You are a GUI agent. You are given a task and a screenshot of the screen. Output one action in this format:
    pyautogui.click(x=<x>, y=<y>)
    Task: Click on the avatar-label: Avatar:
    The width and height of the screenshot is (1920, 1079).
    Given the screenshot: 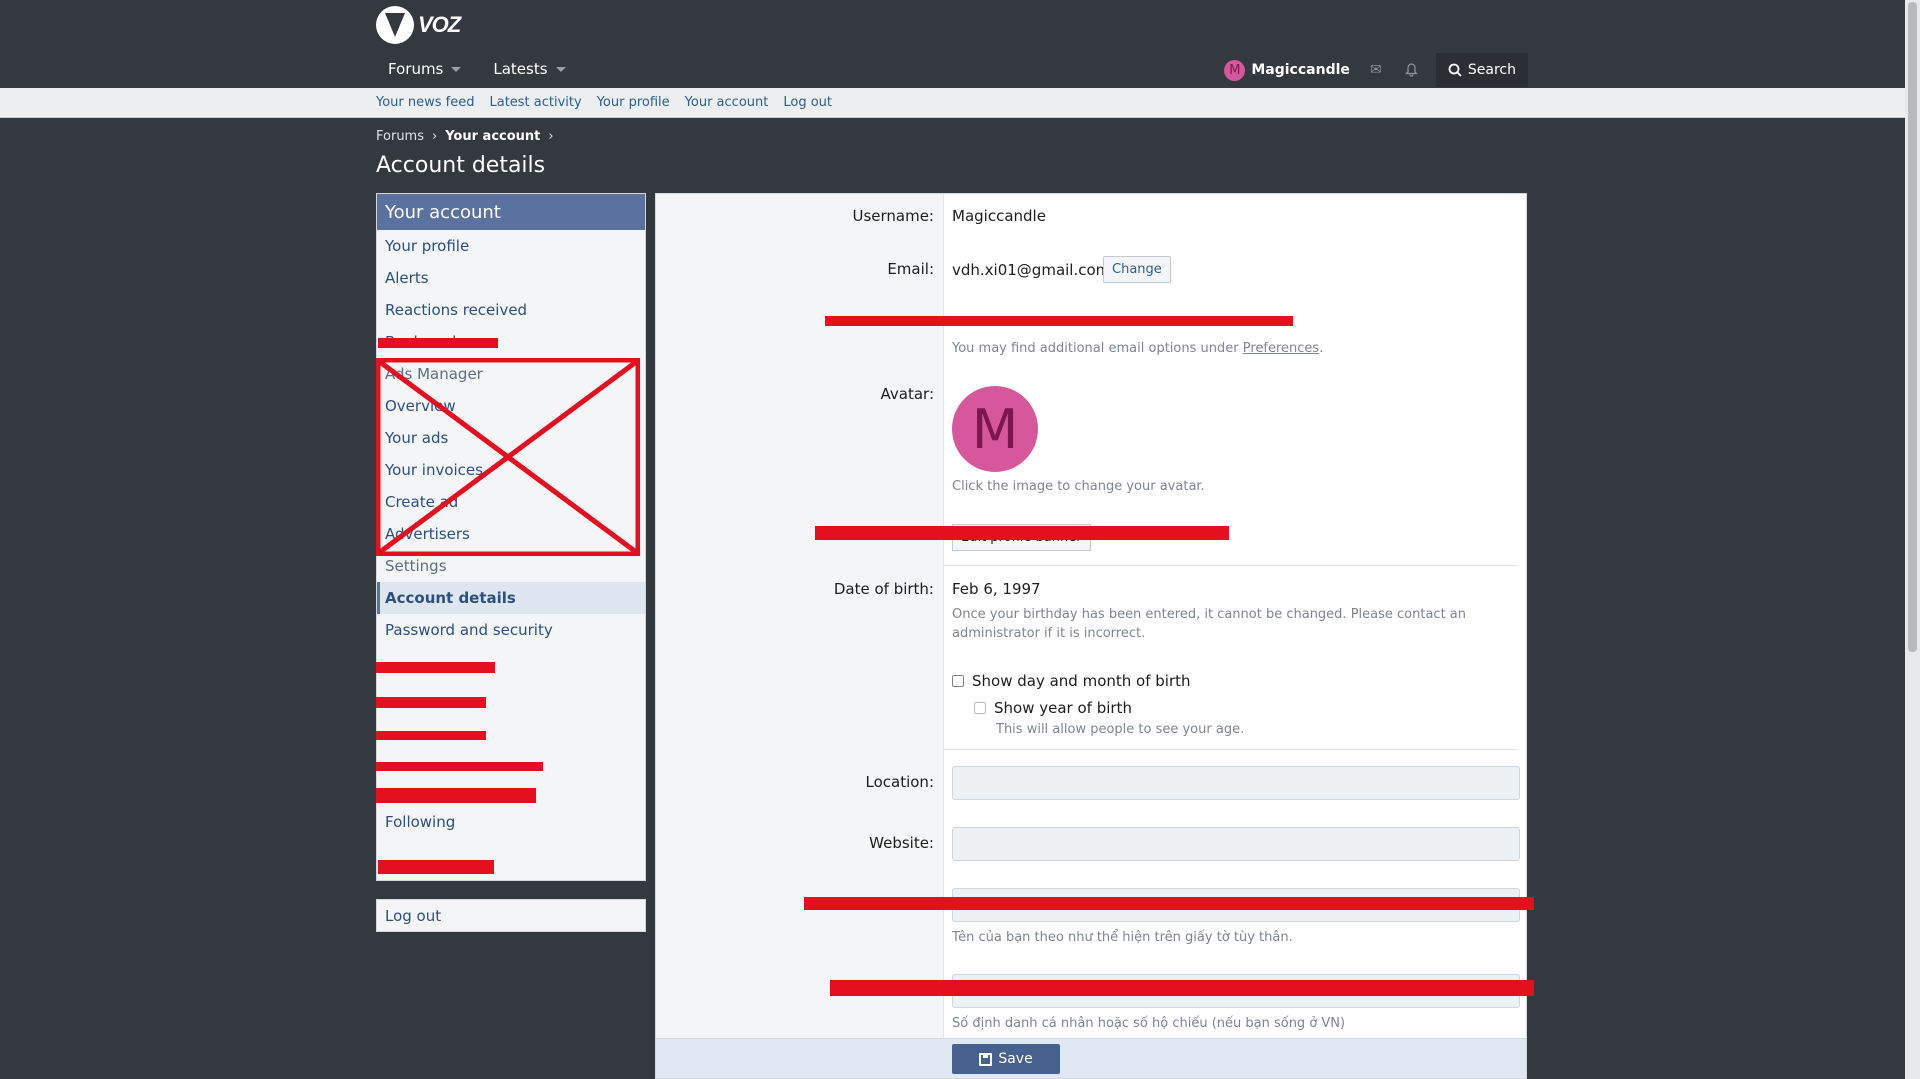 What is the action you would take?
    pyautogui.click(x=907, y=394)
    